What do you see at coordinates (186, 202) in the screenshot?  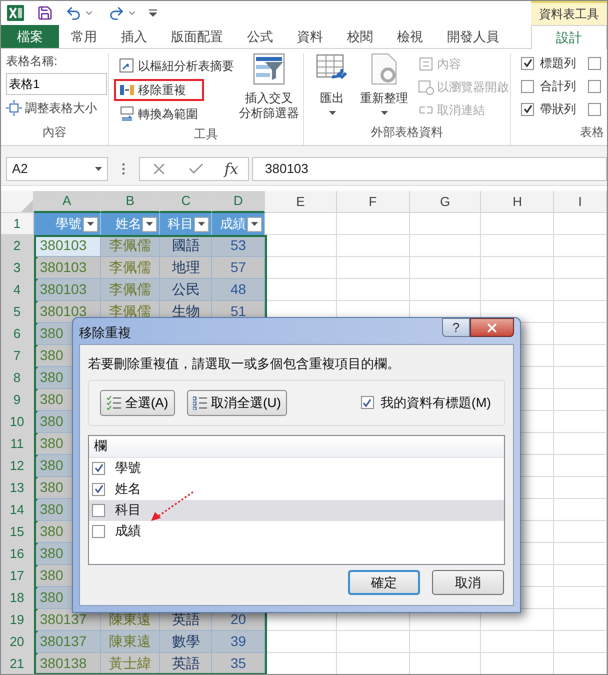 I see `column-header: C` at bounding box center [186, 202].